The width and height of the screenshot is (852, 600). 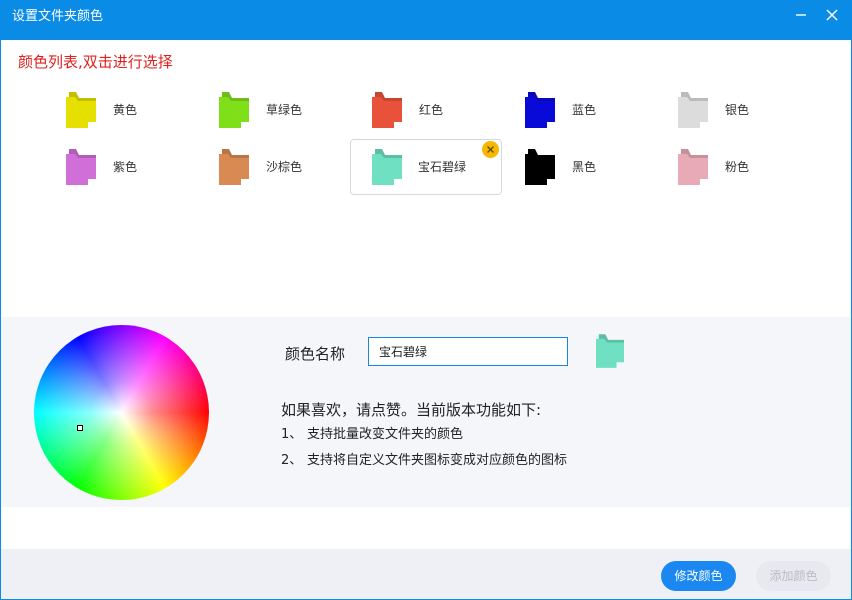 I want to click on color-item-label: 紫色, so click(x=125, y=167).